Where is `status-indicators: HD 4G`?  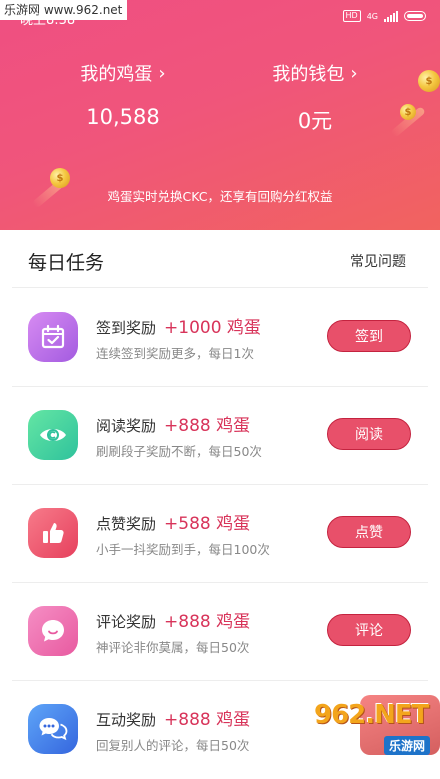 status-indicators: HD 4G is located at coordinates (384, 16).